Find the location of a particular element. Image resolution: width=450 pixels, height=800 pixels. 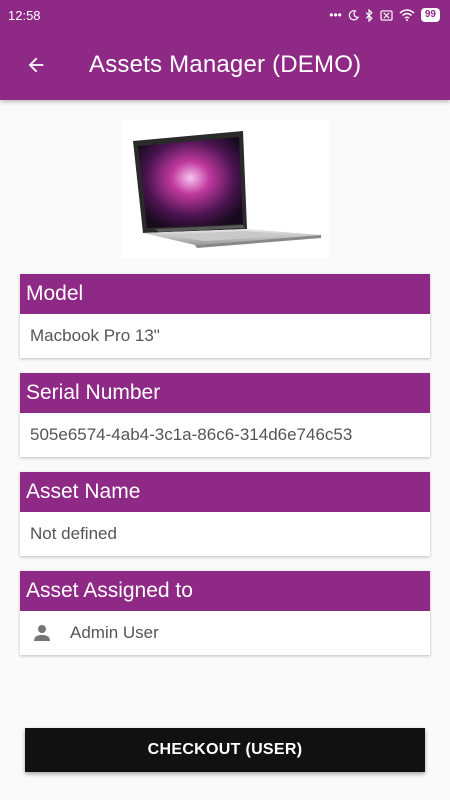

model-label: Model is located at coordinates (225, 294).